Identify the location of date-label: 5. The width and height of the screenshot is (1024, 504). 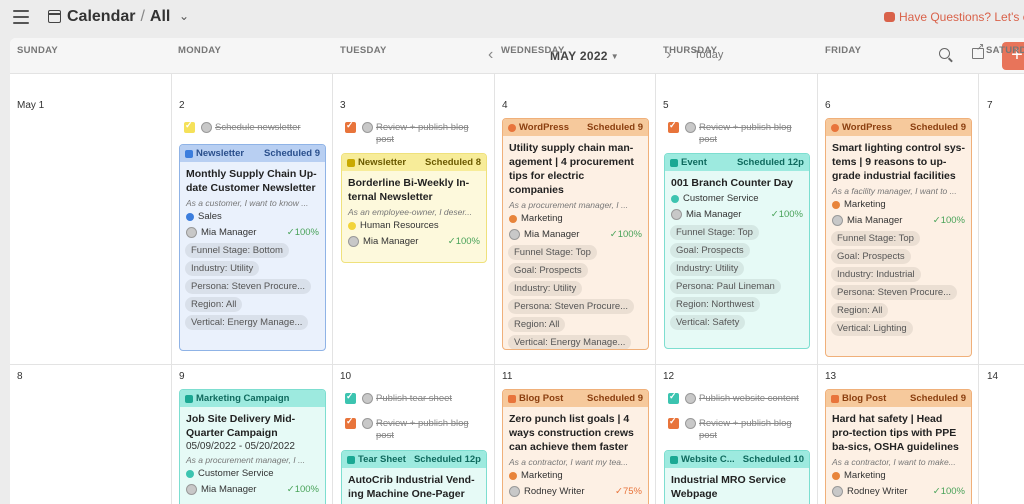
(666, 105).